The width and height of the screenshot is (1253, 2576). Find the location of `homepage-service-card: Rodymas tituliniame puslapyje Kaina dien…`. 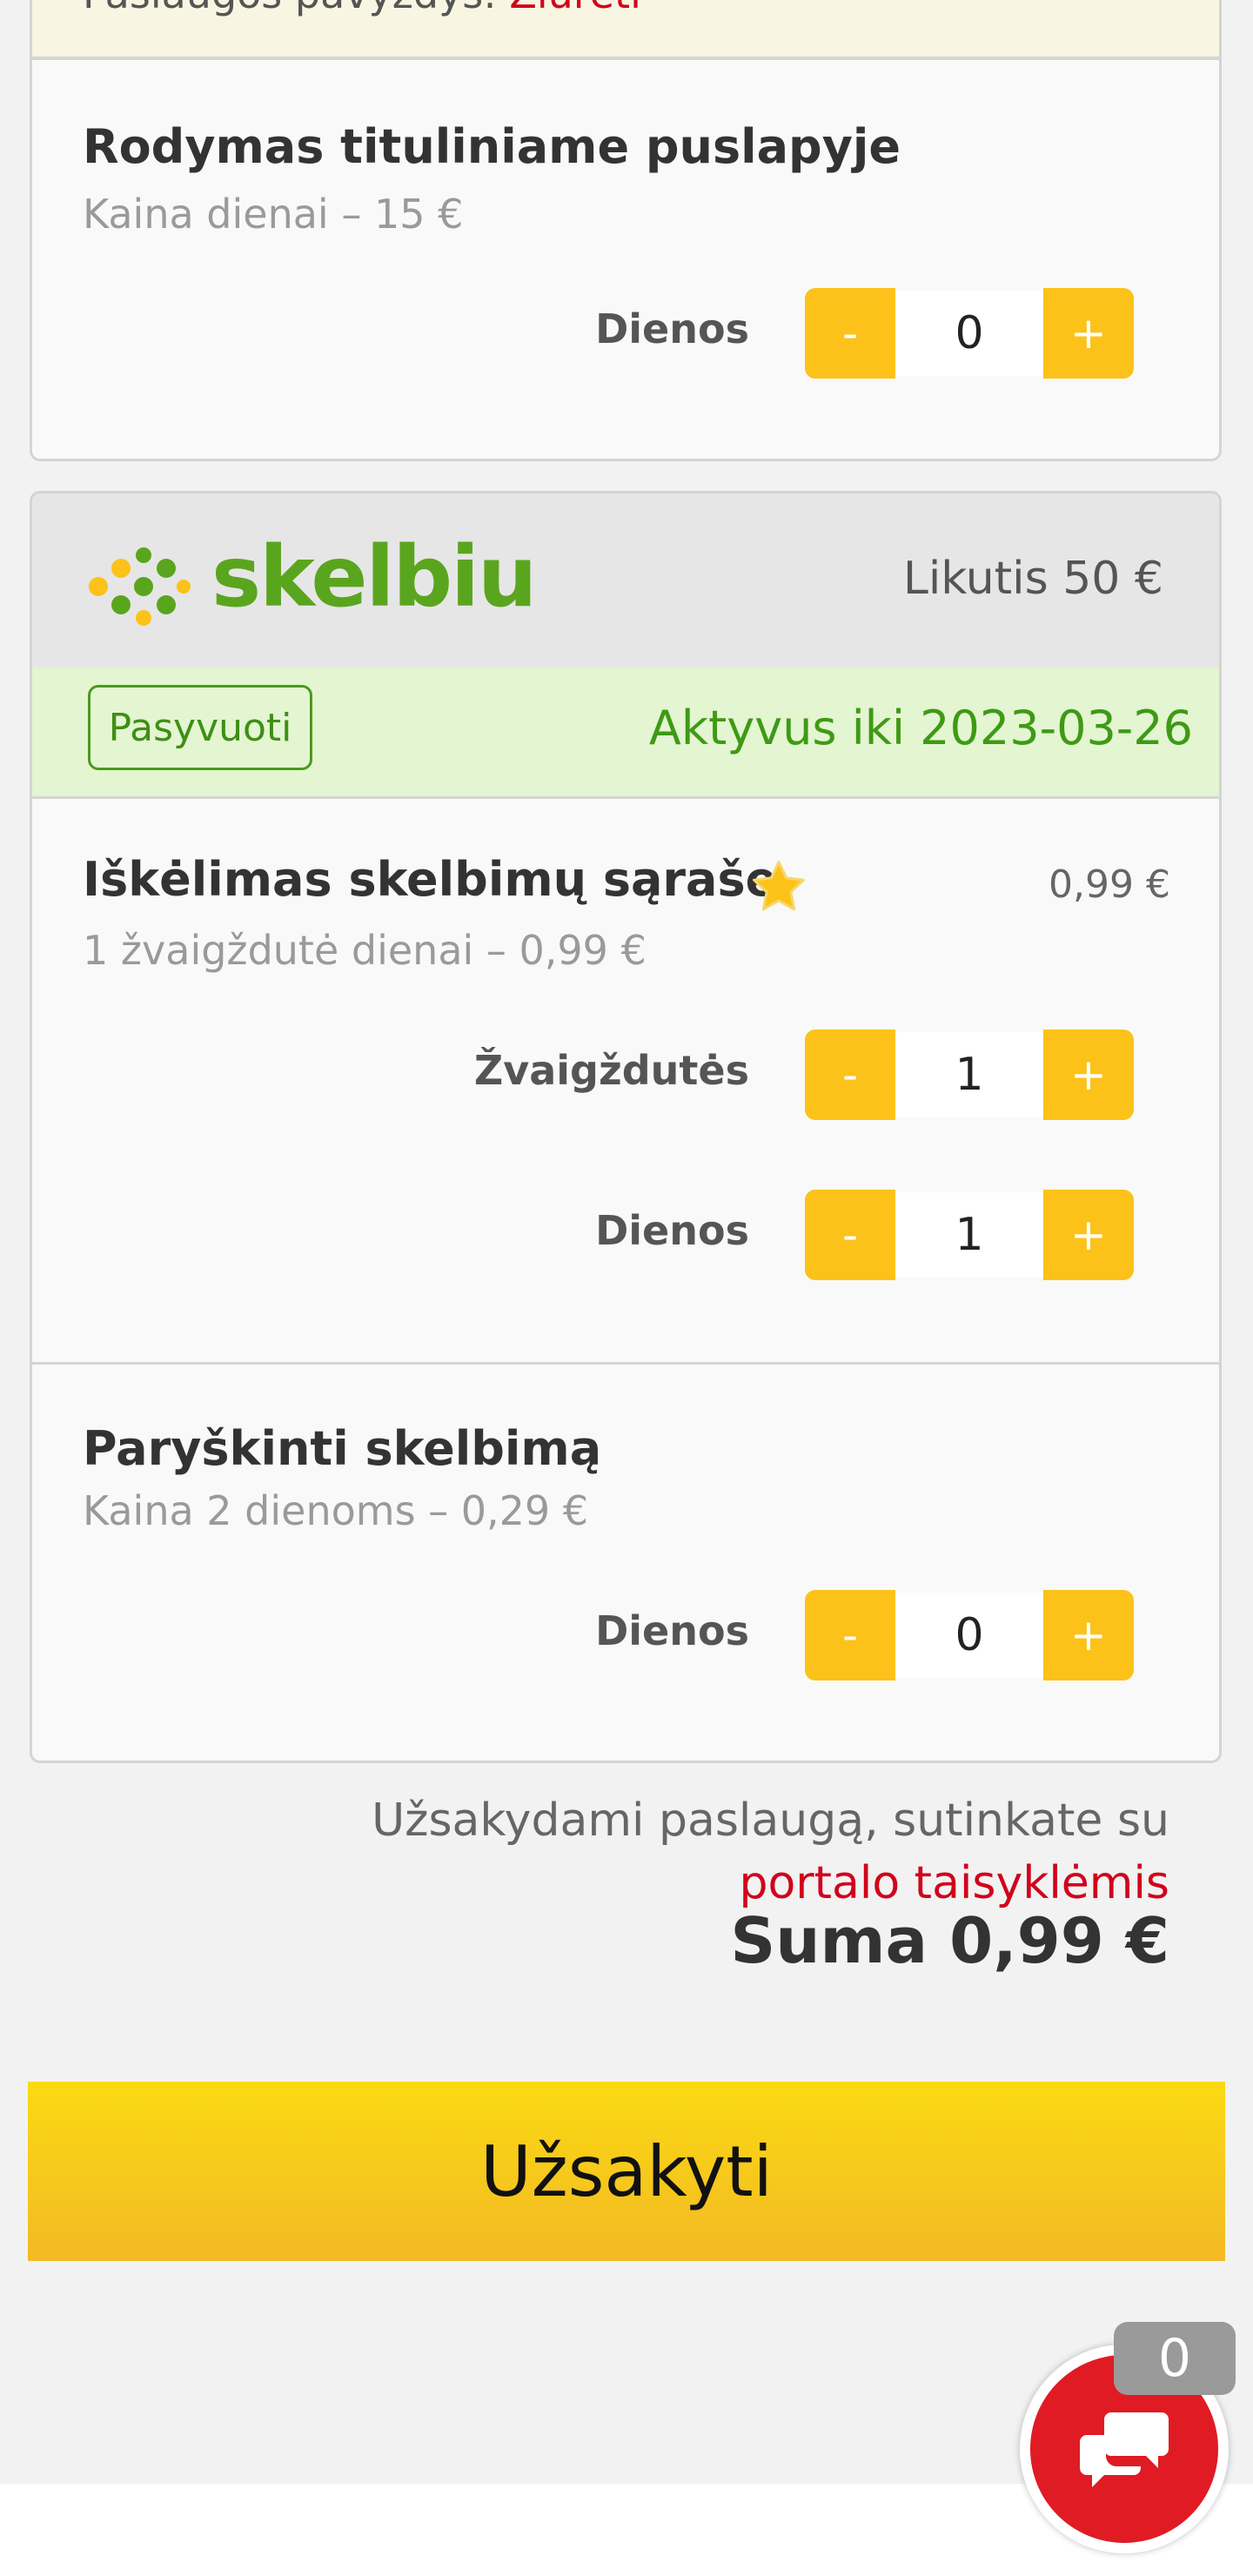

homepage-service-card: Rodymas tituliniame puslapyje Kaina dien… is located at coordinates (626, 259).